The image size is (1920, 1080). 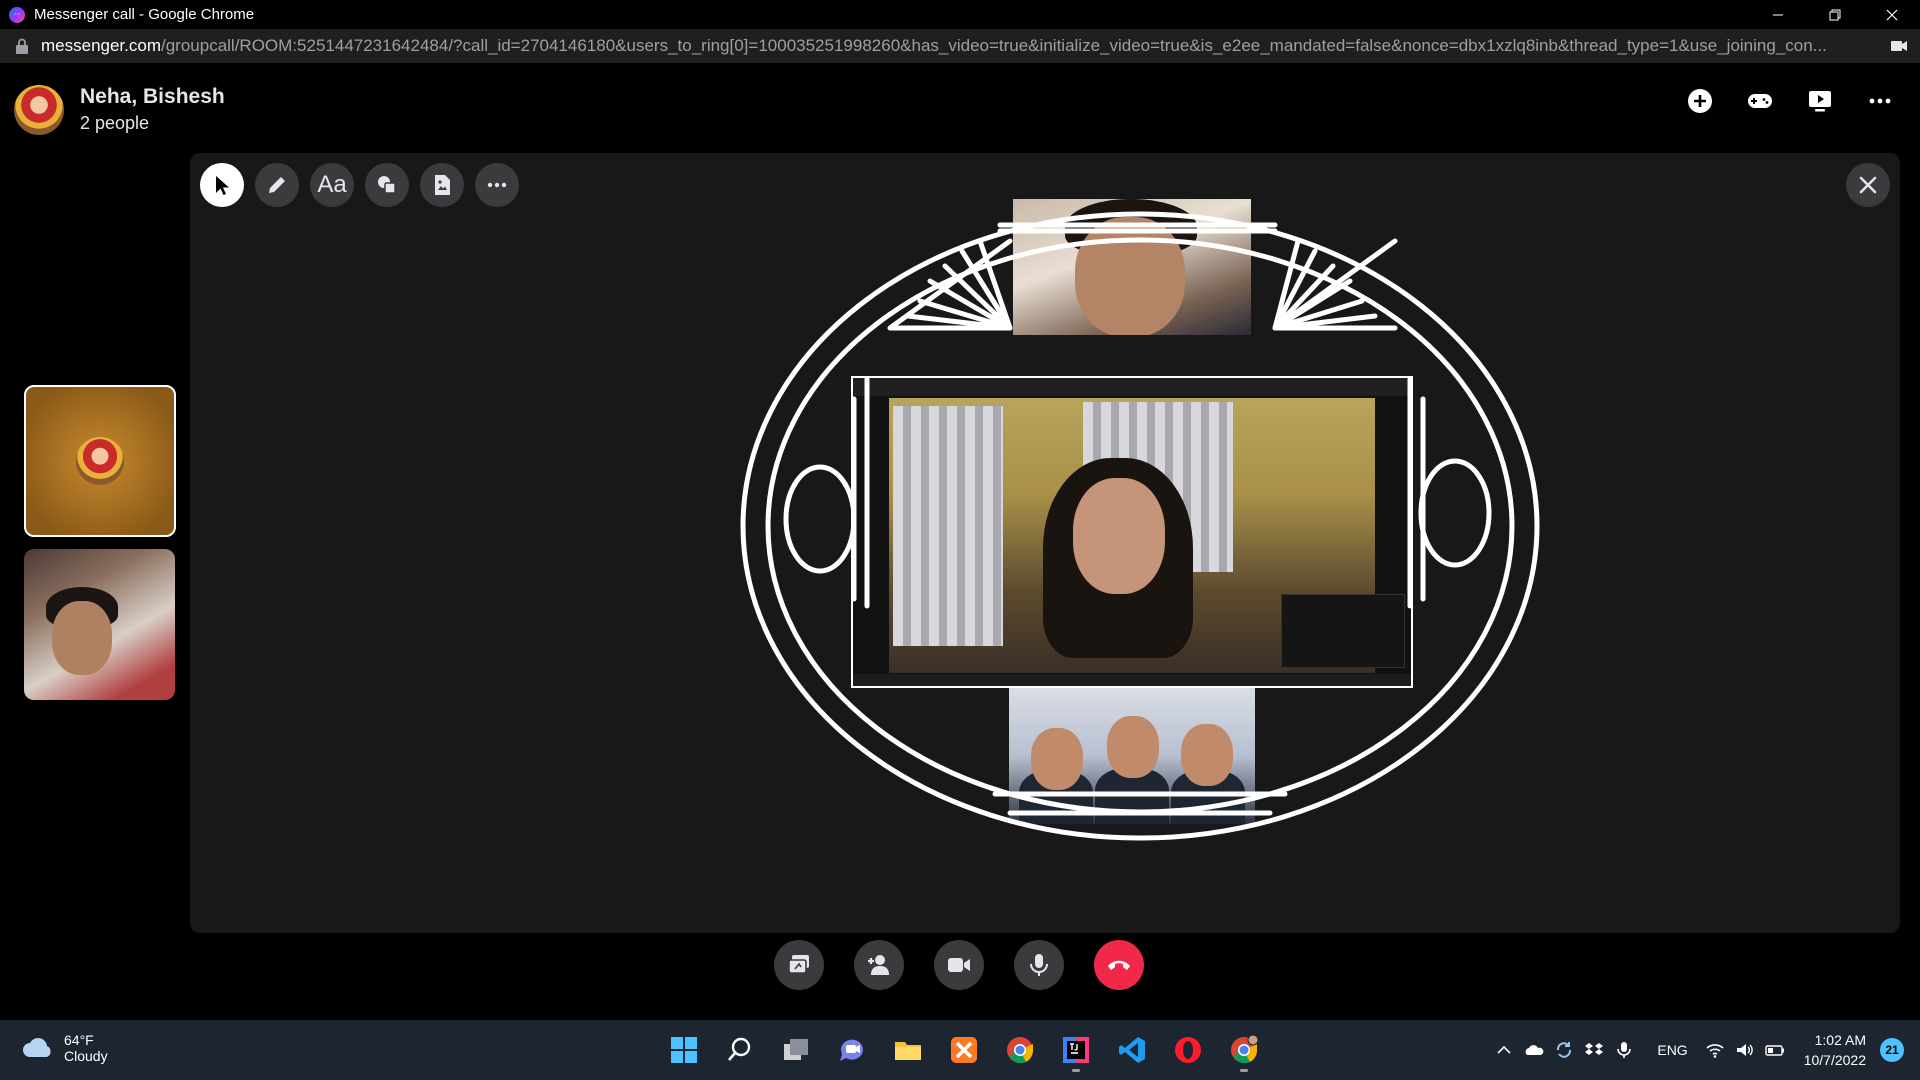 What do you see at coordinates (1775, 1050) in the screenshot?
I see `battery-icon` at bounding box center [1775, 1050].